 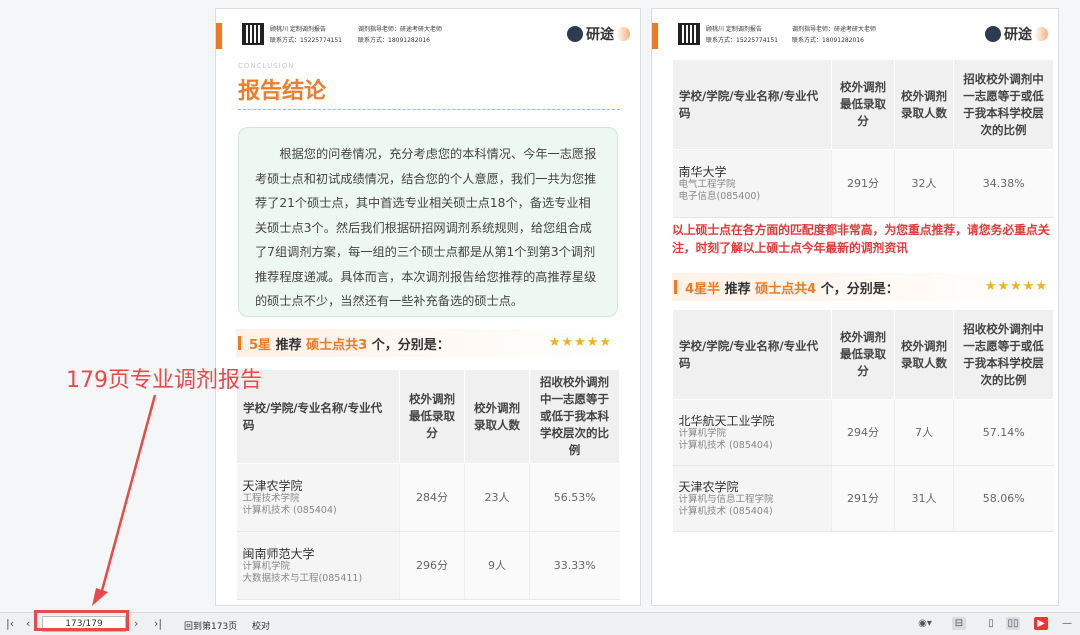 I want to click on school-name: 闽南师范大学, so click(x=278, y=553).